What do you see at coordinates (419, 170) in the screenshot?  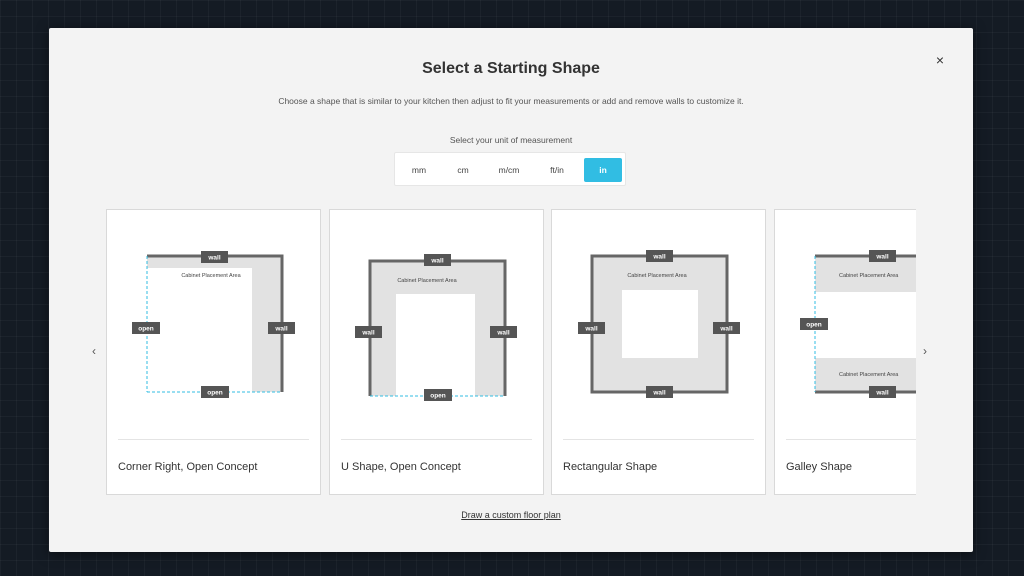 I see `unit-mm-button: mm` at bounding box center [419, 170].